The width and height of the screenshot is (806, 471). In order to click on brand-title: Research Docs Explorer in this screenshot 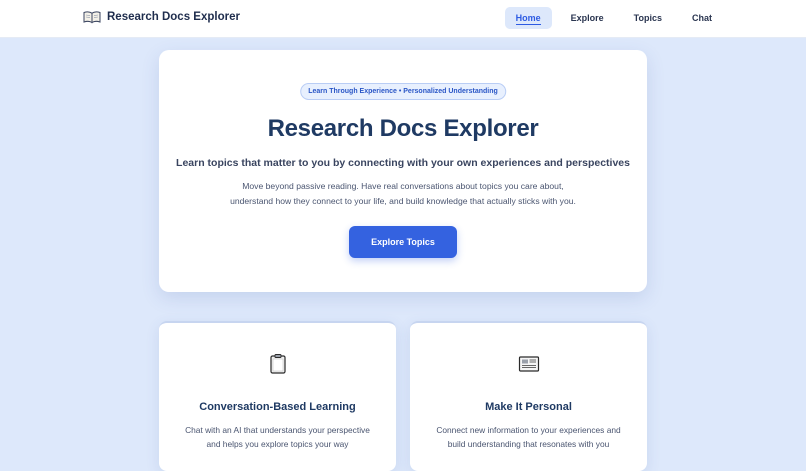, I will do `click(173, 17)`.